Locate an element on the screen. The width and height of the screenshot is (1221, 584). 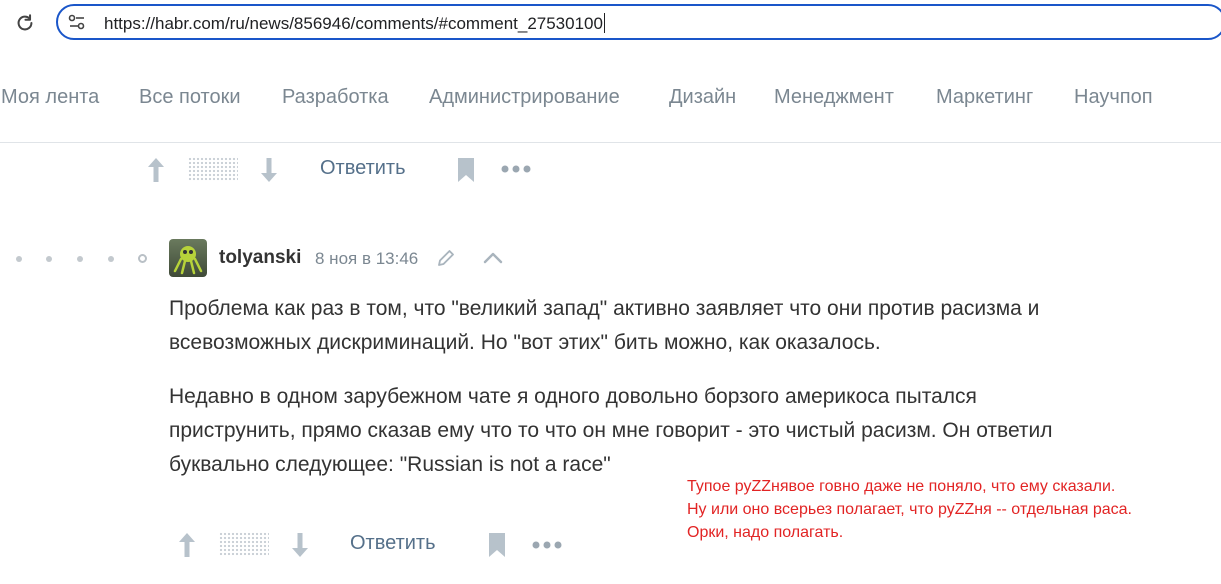
edited-pencil-icon is located at coordinates (446, 258).